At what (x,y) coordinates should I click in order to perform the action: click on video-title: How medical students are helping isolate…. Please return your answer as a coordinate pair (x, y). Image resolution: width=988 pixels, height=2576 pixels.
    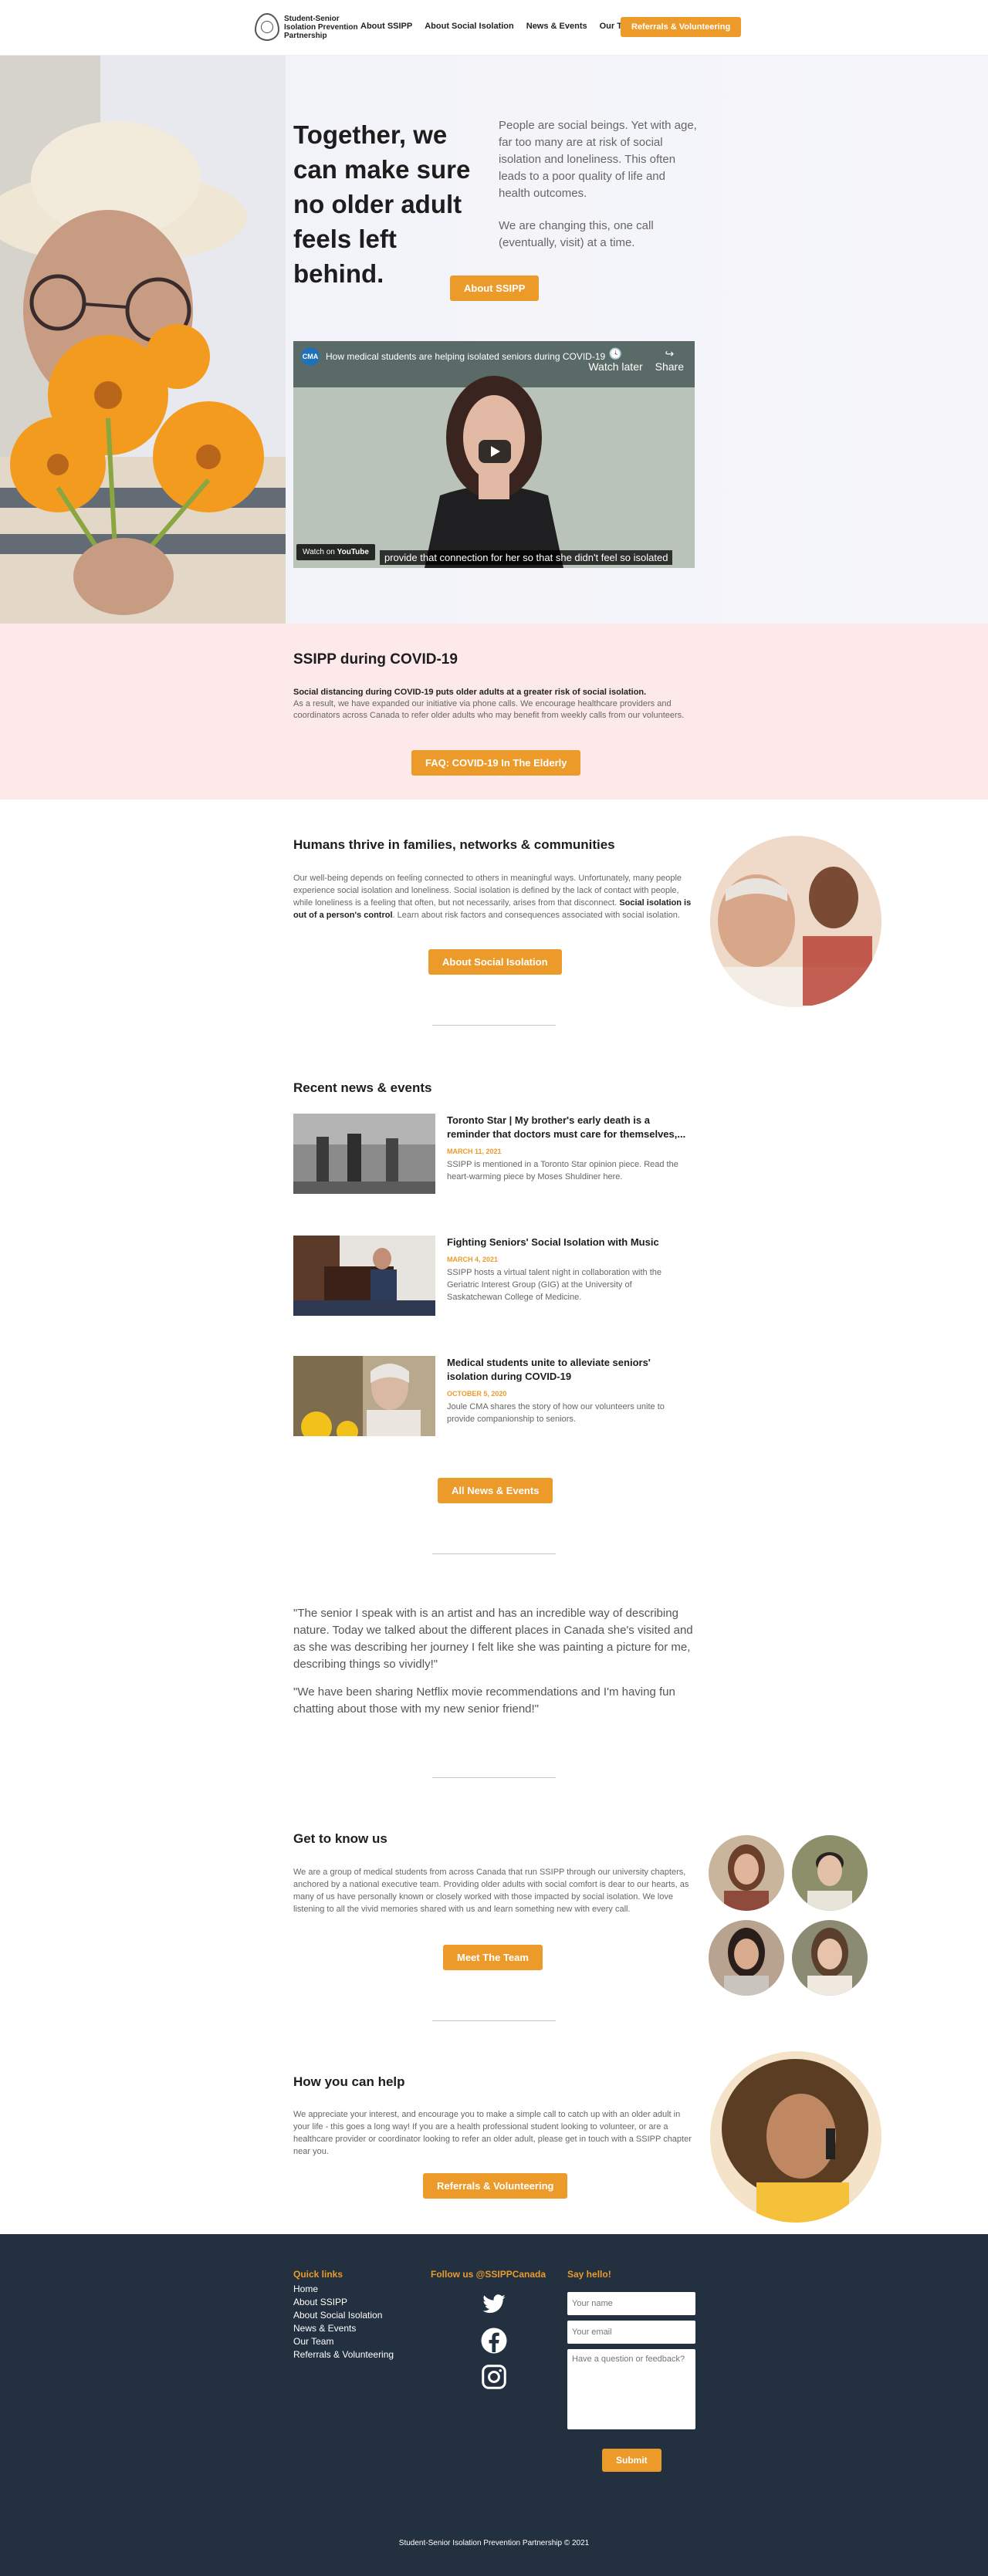
    Looking at the image, I should click on (465, 356).